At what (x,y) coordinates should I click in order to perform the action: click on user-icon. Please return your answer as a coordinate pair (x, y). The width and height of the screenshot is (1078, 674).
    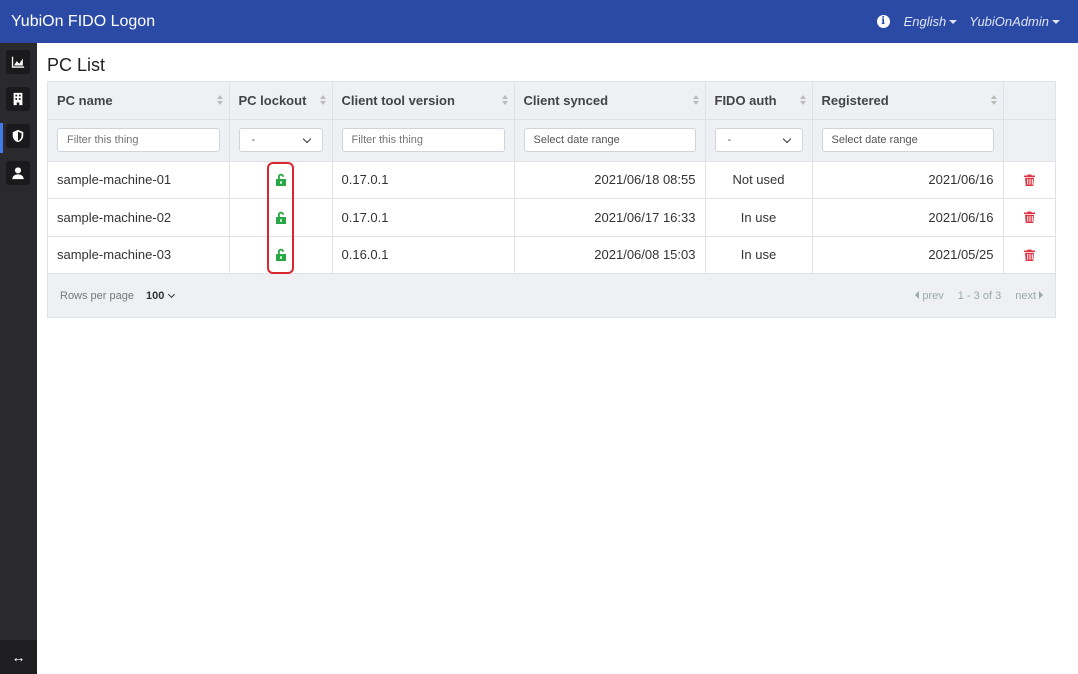
    Looking at the image, I should click on (18, 173).